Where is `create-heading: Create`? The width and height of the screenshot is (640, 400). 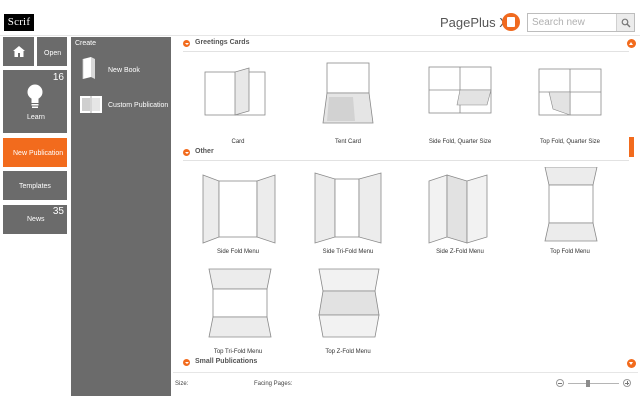 create-heading: Create is located at coordinates (86, 43).